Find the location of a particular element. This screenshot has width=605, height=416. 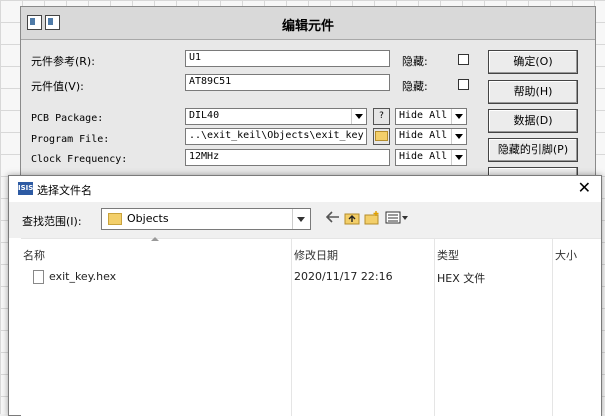

pcb-package-value: DIL40 is located at coordinates (204, 115).